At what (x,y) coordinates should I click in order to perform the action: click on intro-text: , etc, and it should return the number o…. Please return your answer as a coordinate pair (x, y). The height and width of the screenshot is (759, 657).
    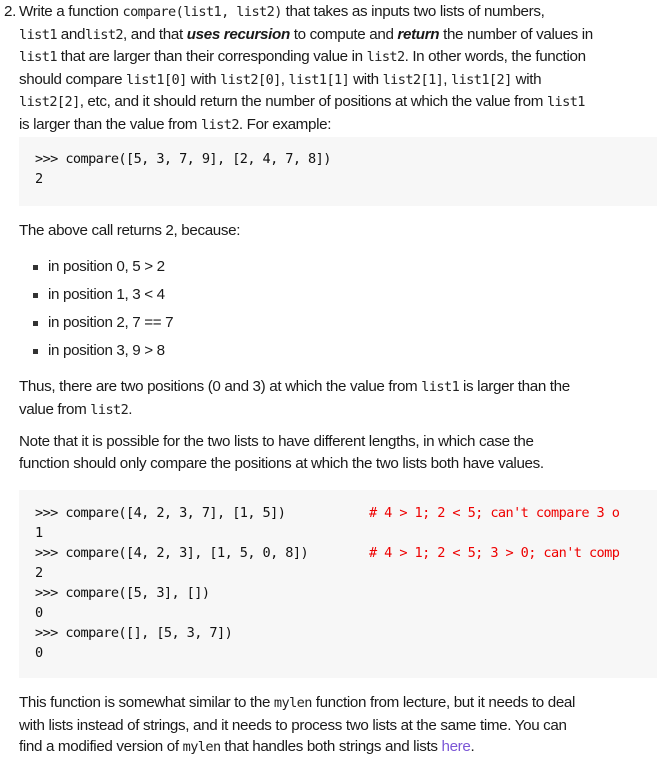
    Looking at the image, I should click on (313, 101).